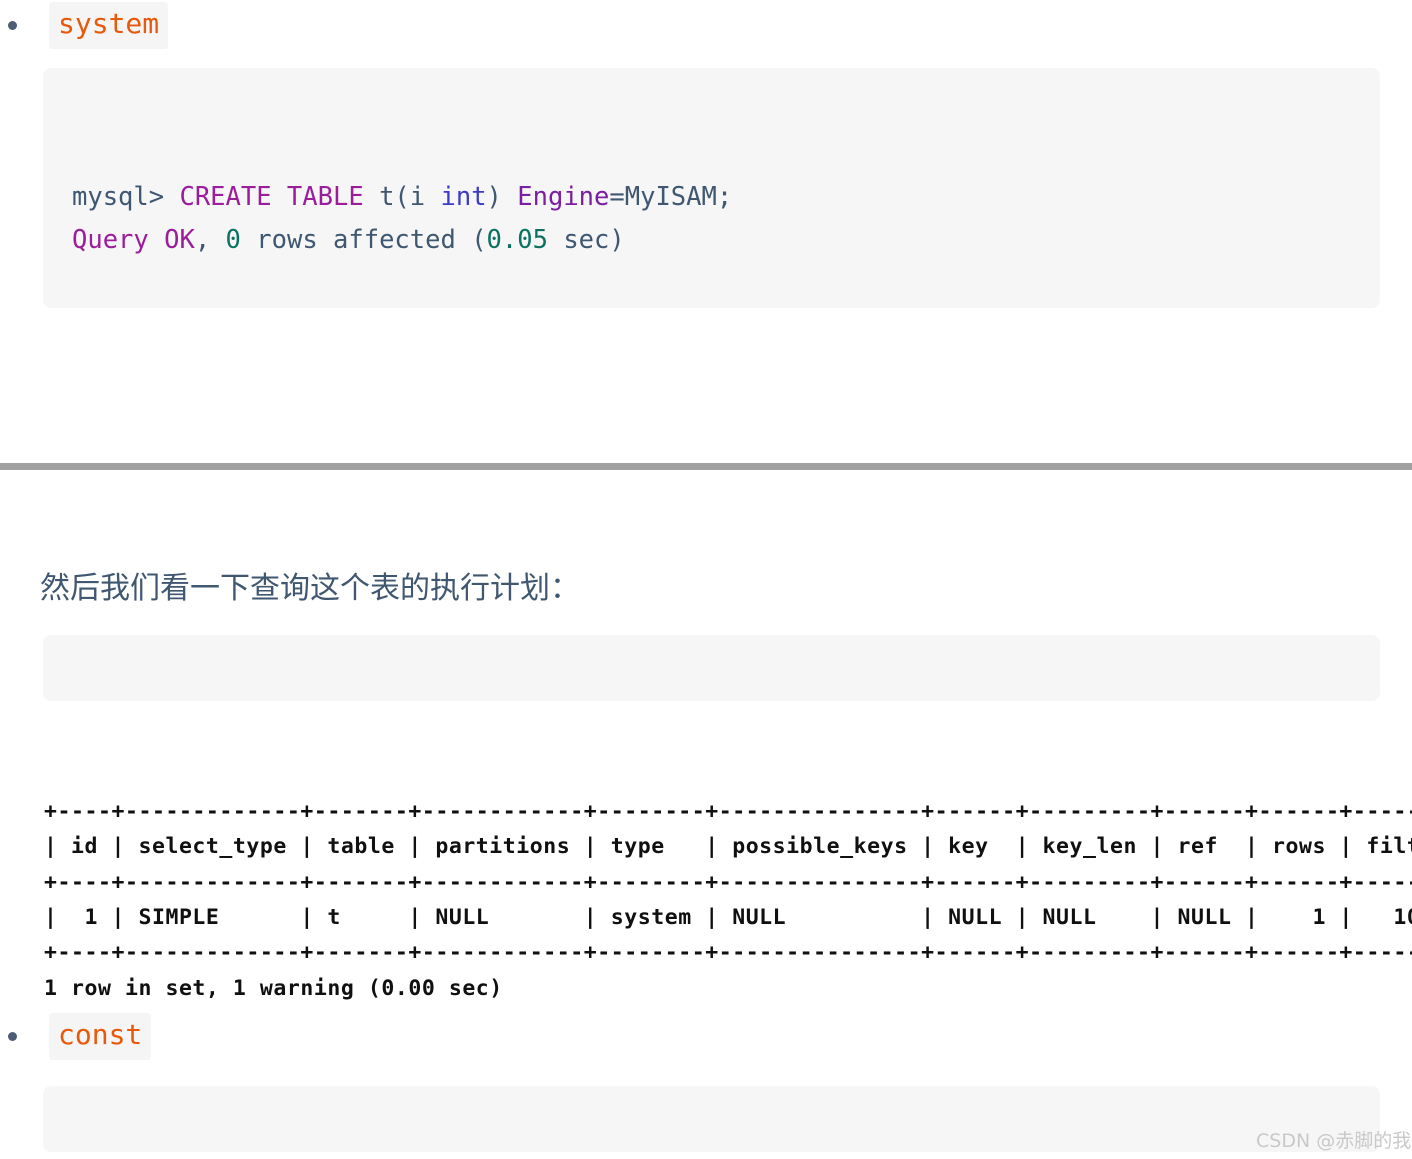 The height and width of the screenshot is (1159, 1412). I want to click on code-token: Engine, so click(563, 197).